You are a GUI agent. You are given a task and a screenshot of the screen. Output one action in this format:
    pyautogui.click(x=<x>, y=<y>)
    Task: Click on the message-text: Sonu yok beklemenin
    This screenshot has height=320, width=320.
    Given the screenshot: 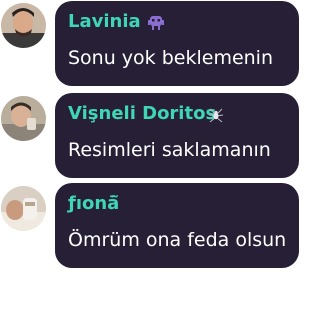 What is the action you would take?
    pyautogui.click(x=171, y=58)
    